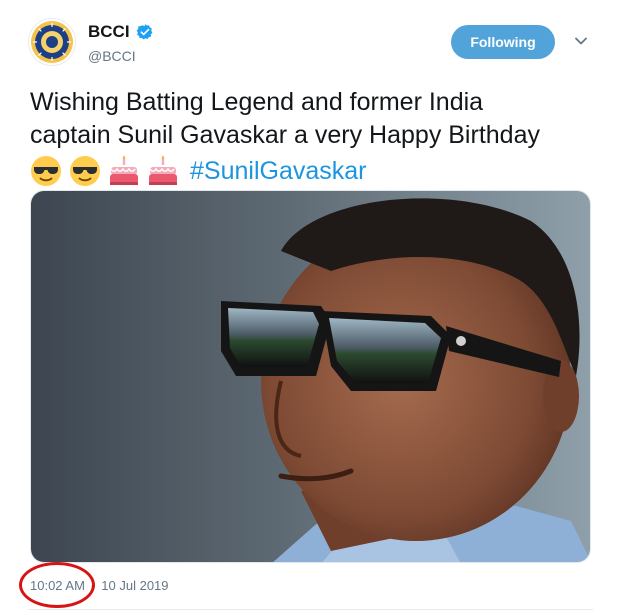  What do you see at coordinates (278, 171) in the screenshot?
I see `hashtag-link: #SunilGavaskar` at bounding box center [278, 171].